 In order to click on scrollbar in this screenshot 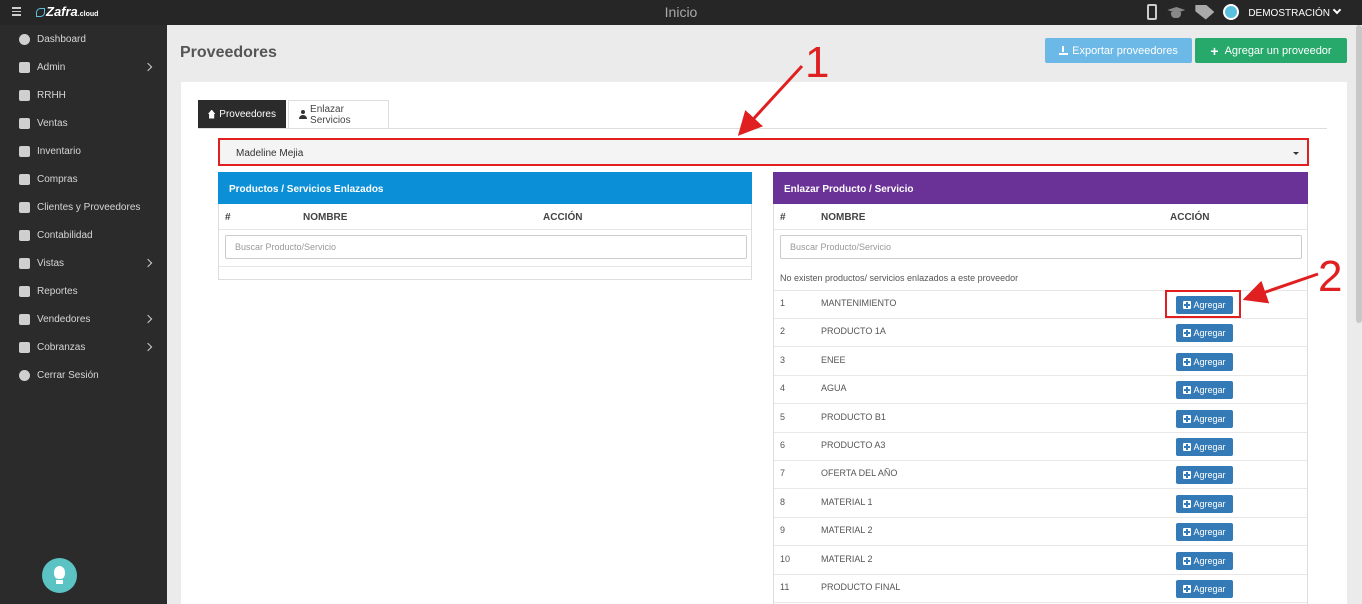, I will do `click(1359, 174)`.